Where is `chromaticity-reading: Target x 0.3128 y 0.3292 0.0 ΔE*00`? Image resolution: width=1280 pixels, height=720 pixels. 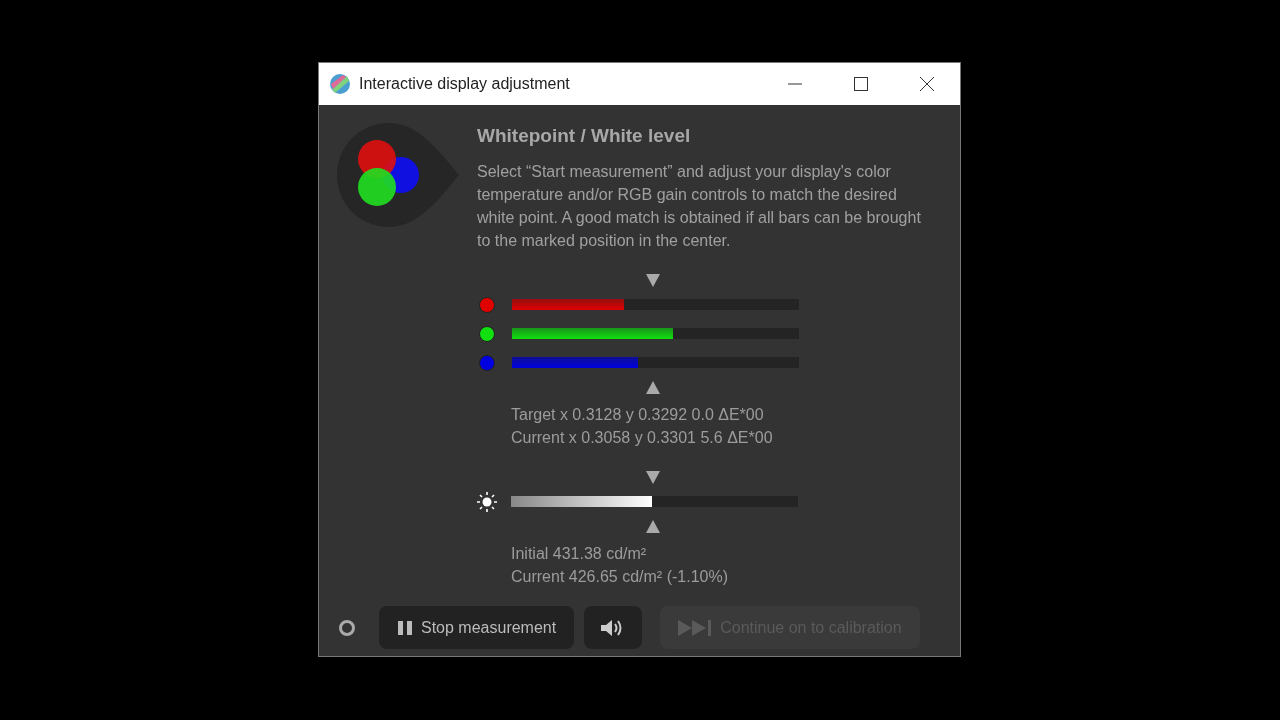
chromaticity-reading: Target x 0.3128 y 0.3292 0.0 ΔE*00 is located at coordinates (638, 415).